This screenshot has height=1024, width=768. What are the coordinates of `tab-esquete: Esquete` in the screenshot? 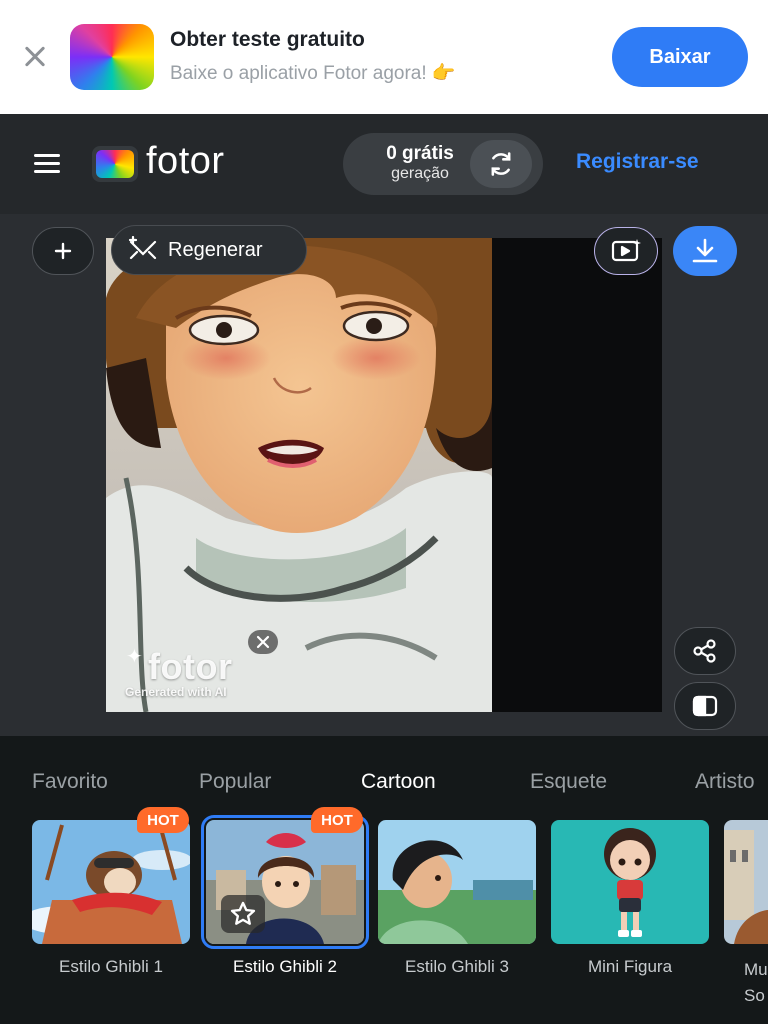 It's located at (568, 782).